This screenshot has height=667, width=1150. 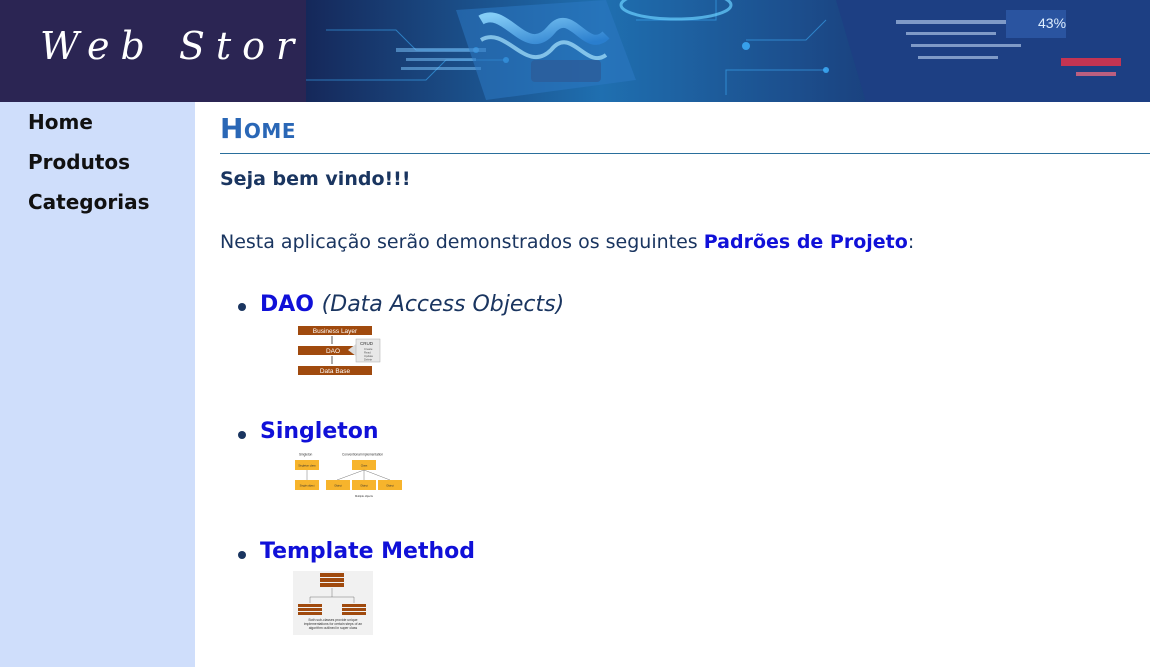 What do you see at coordinates (335, 371) in the screenshot?
I see `dao-diagram-data-base: Data Base` at bounding box center [335, 371].